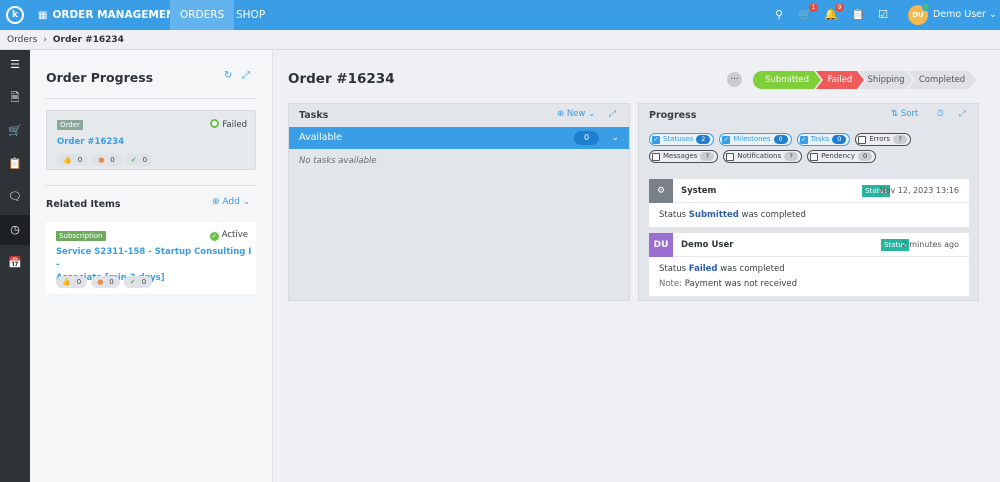 The image size is (1000, 482). Describe the element at coordinates (214, 236) in the screenshot. I see `check-circle-icon: ✓` at that location.